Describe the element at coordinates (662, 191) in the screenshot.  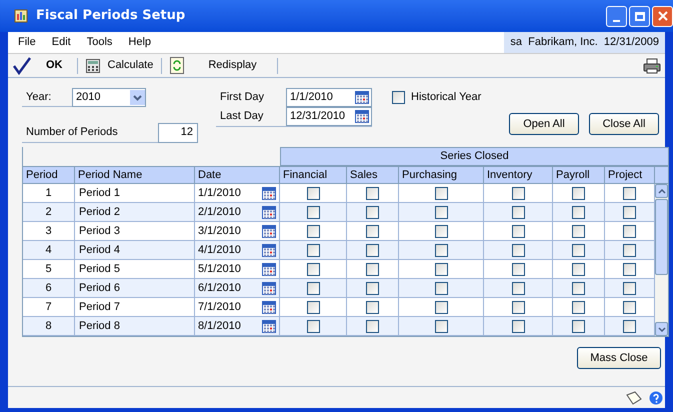
I see `scroll-up-icon` at that location.